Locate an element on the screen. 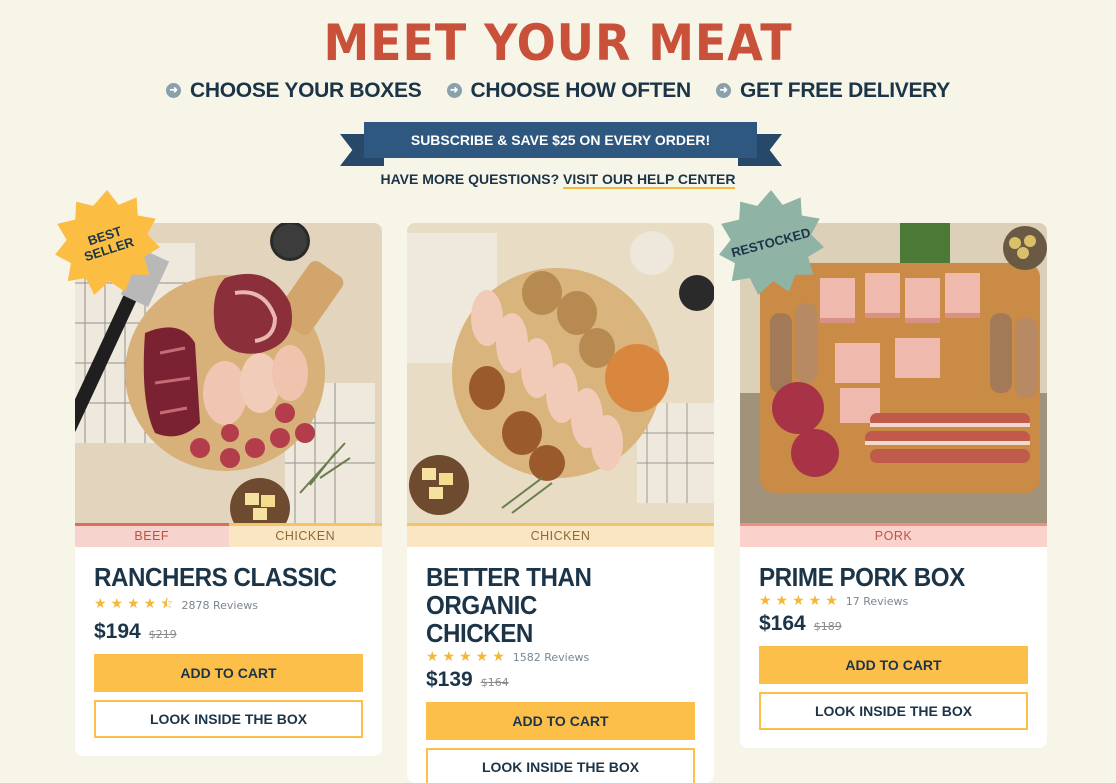 Image resolution: width=1116 pixels, height=783 pixels. current-price: $194 is located at coordinates (117, 631).